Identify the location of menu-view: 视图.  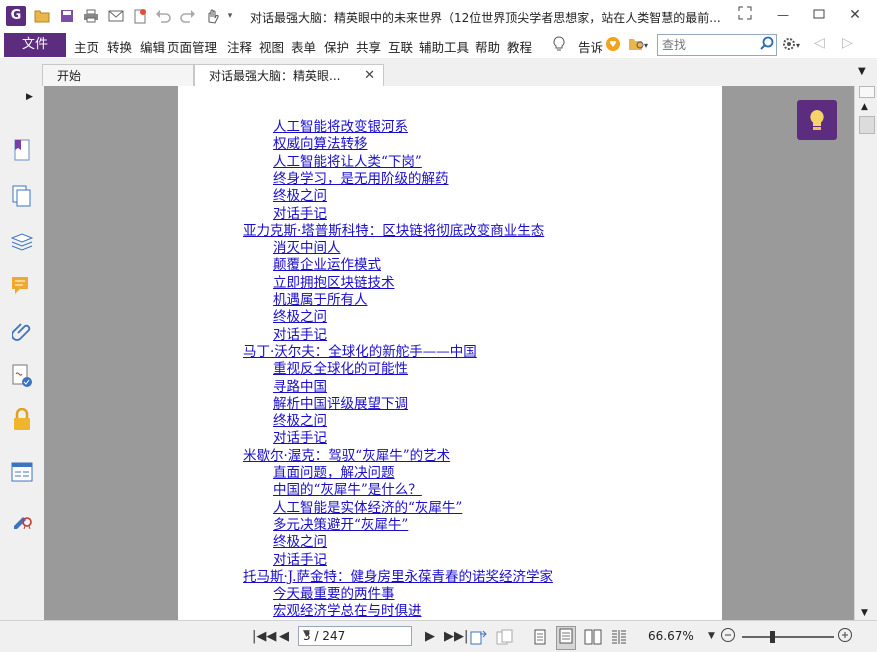
(271, 46).